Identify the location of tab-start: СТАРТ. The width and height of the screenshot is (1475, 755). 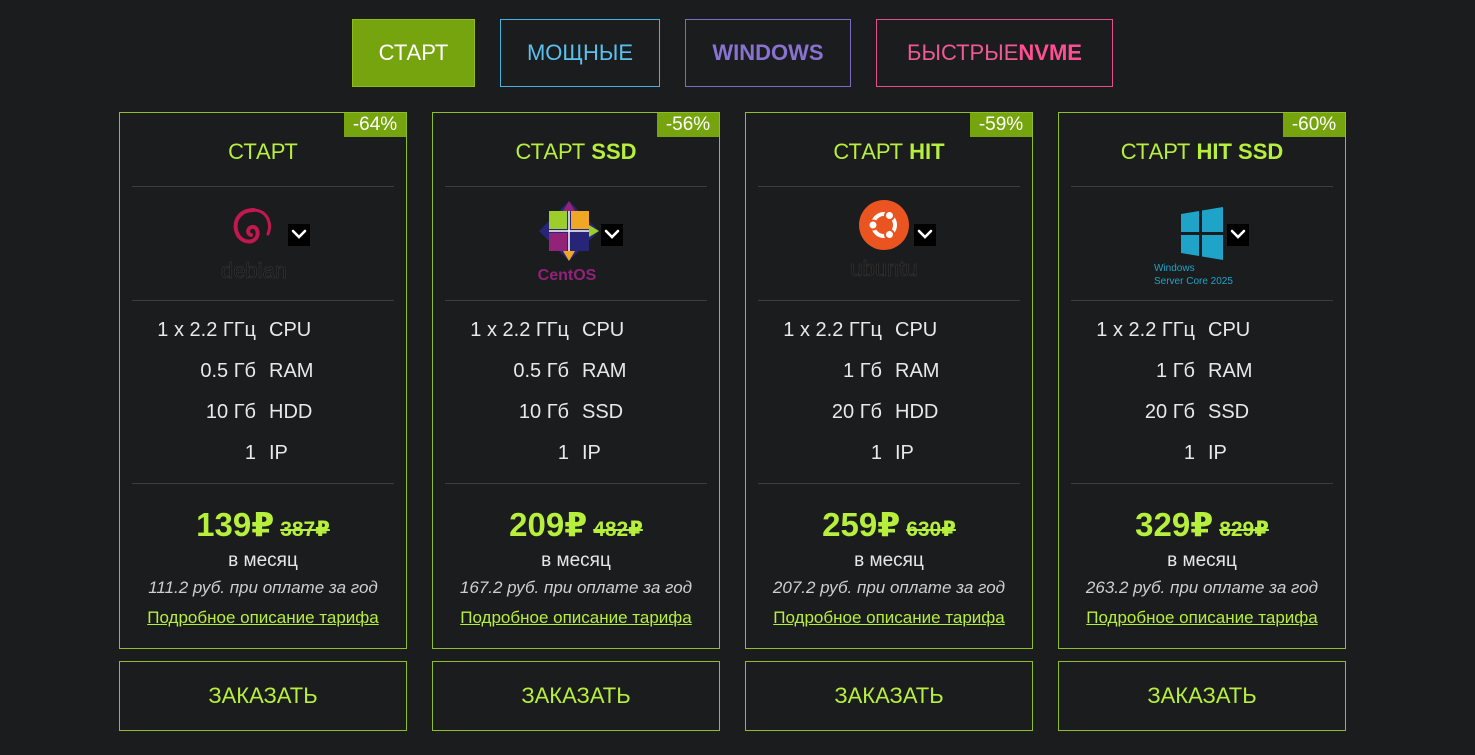
(413, 53).